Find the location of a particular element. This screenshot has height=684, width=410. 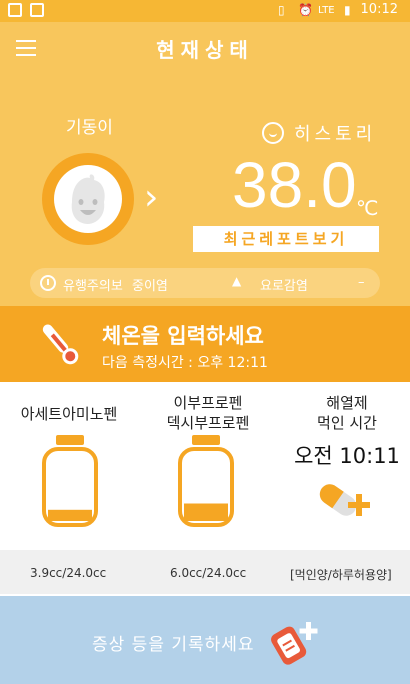

antipyretic-time-label: 해열제 먹인 시간 is located at coordinates (347, 413).